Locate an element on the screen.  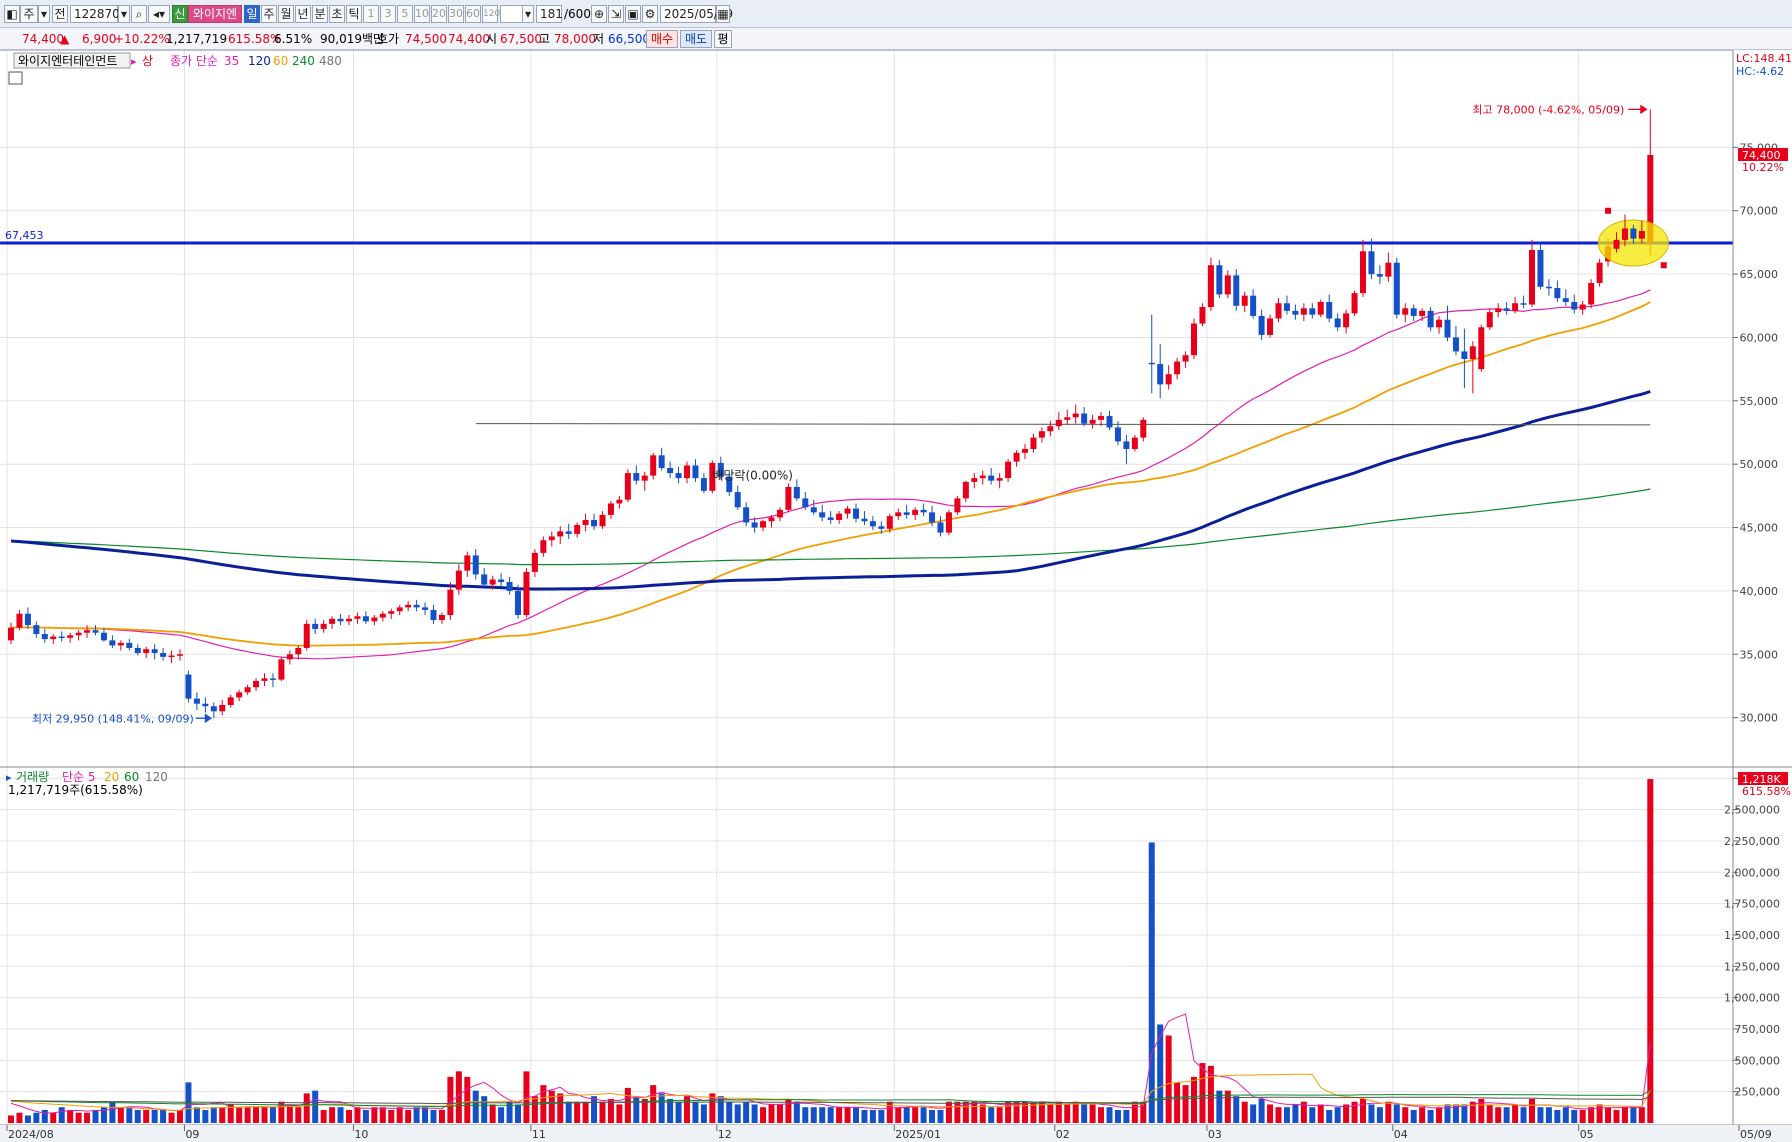
period-tab-1: 주 is located at coordinates (269, 14).